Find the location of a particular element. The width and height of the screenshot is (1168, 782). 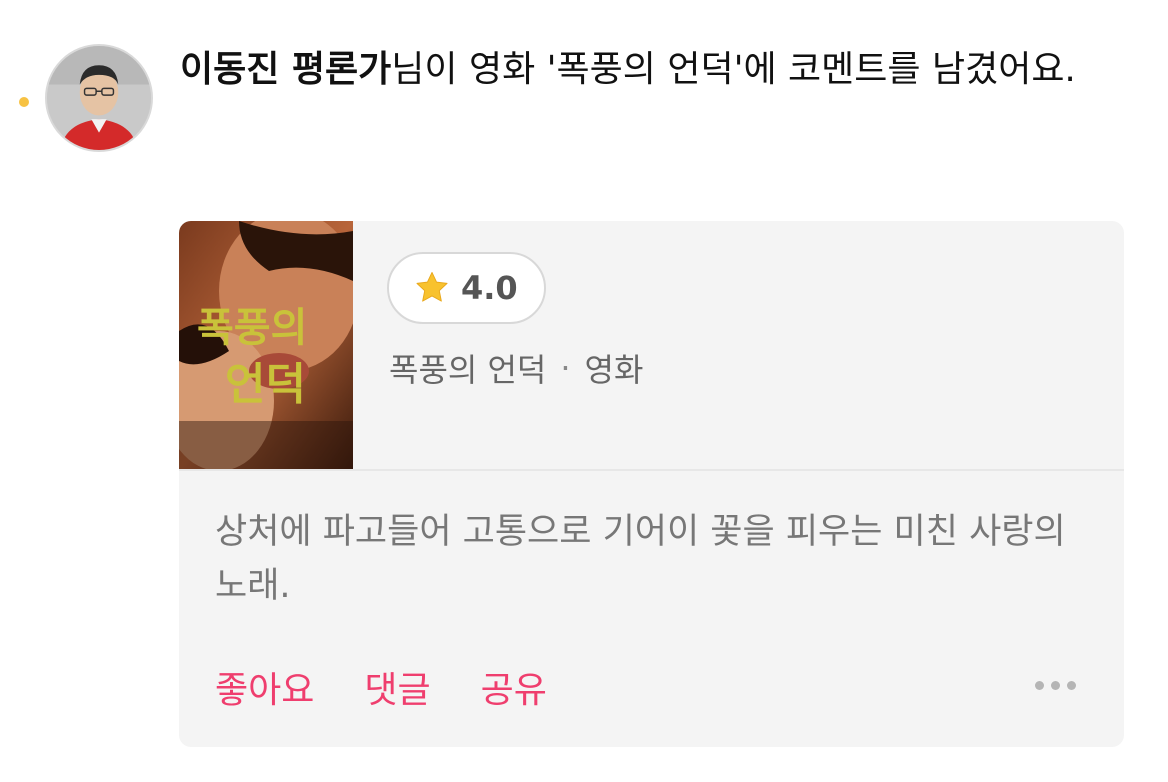

rating-badge: 4.0 is located at coordinates (466, 288).